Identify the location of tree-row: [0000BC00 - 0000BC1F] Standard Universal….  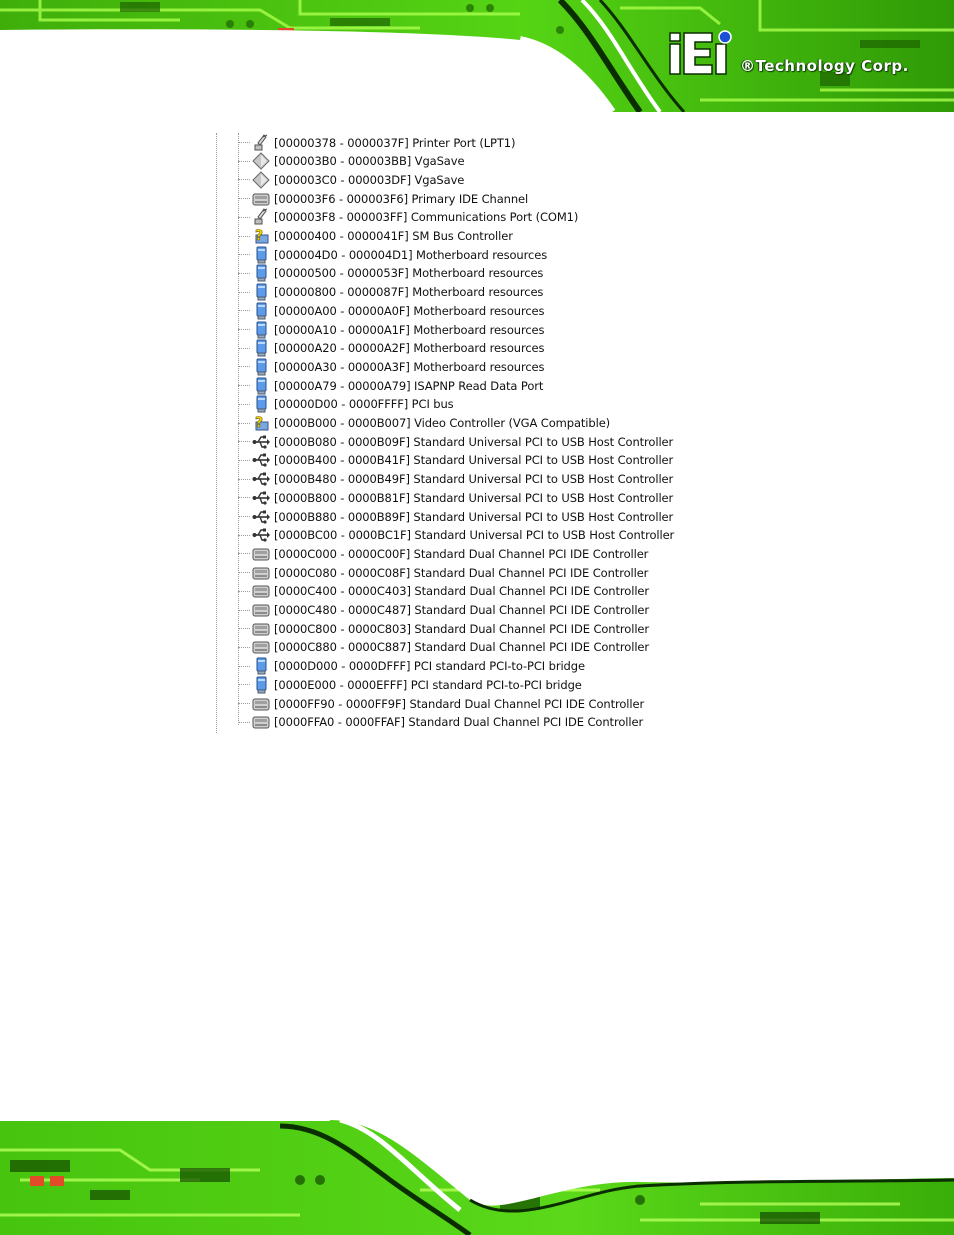
(456, 535).